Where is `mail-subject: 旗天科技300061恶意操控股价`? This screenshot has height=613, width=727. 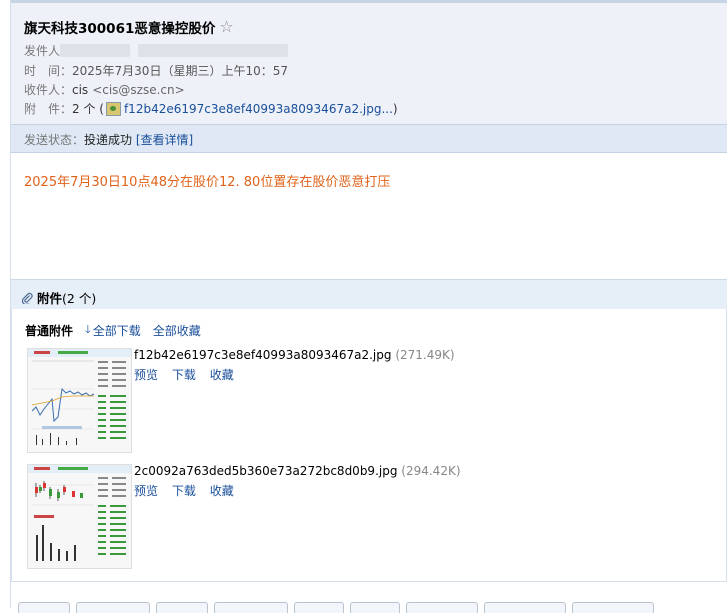 mail-subject: 旗天科技300061恶意操控股价 is located at coordinates (120, 29).